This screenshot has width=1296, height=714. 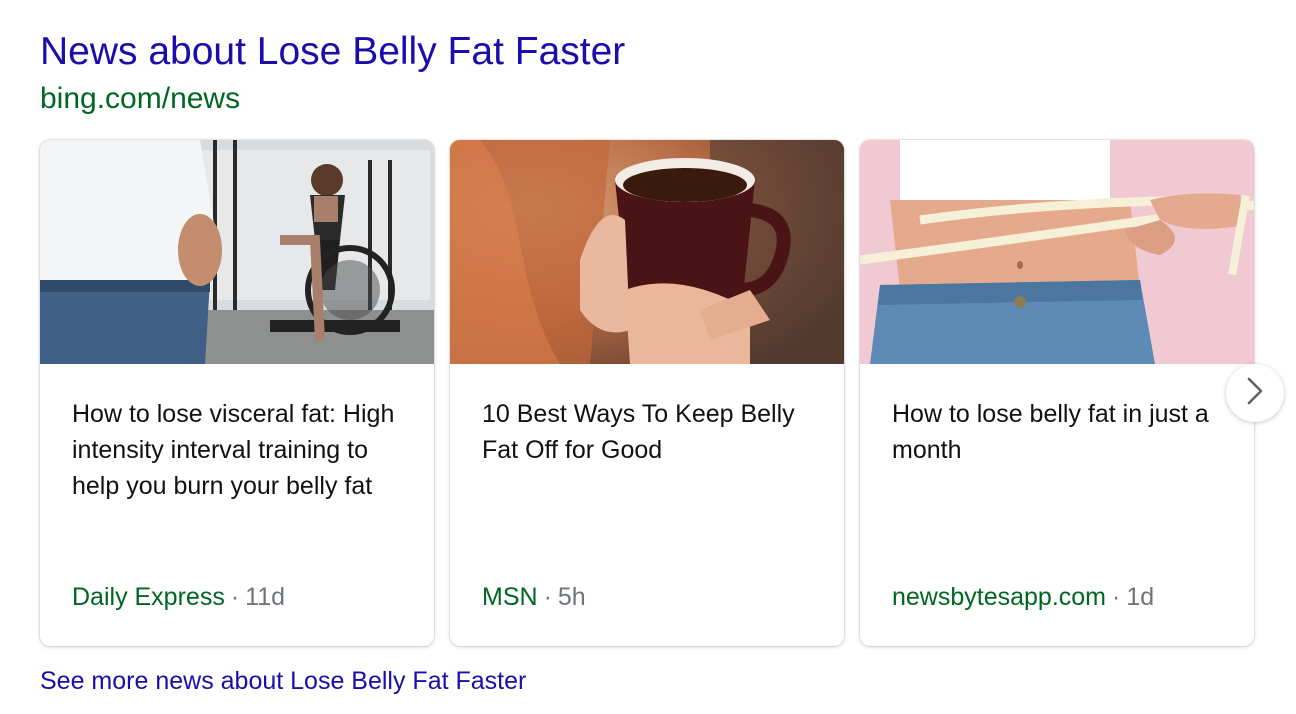 I want to click on carousel-next-button, so click(x=1255, y=393).